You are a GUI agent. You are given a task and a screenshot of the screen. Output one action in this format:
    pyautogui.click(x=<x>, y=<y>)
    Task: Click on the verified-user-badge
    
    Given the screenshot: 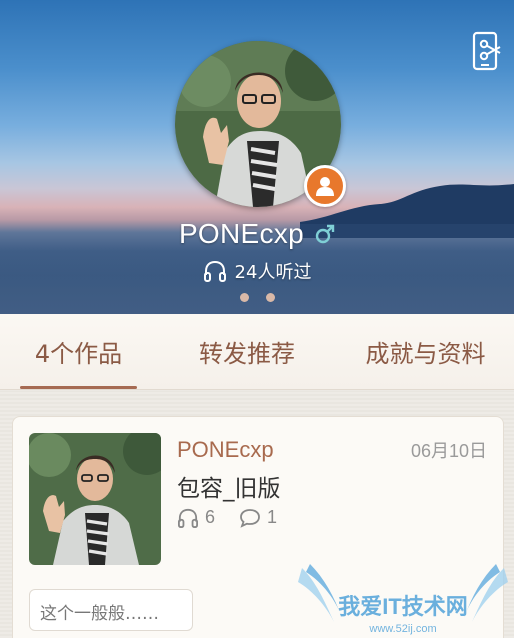 What is the action you would take?
    pyautogui.click(x=325, y=186)
    